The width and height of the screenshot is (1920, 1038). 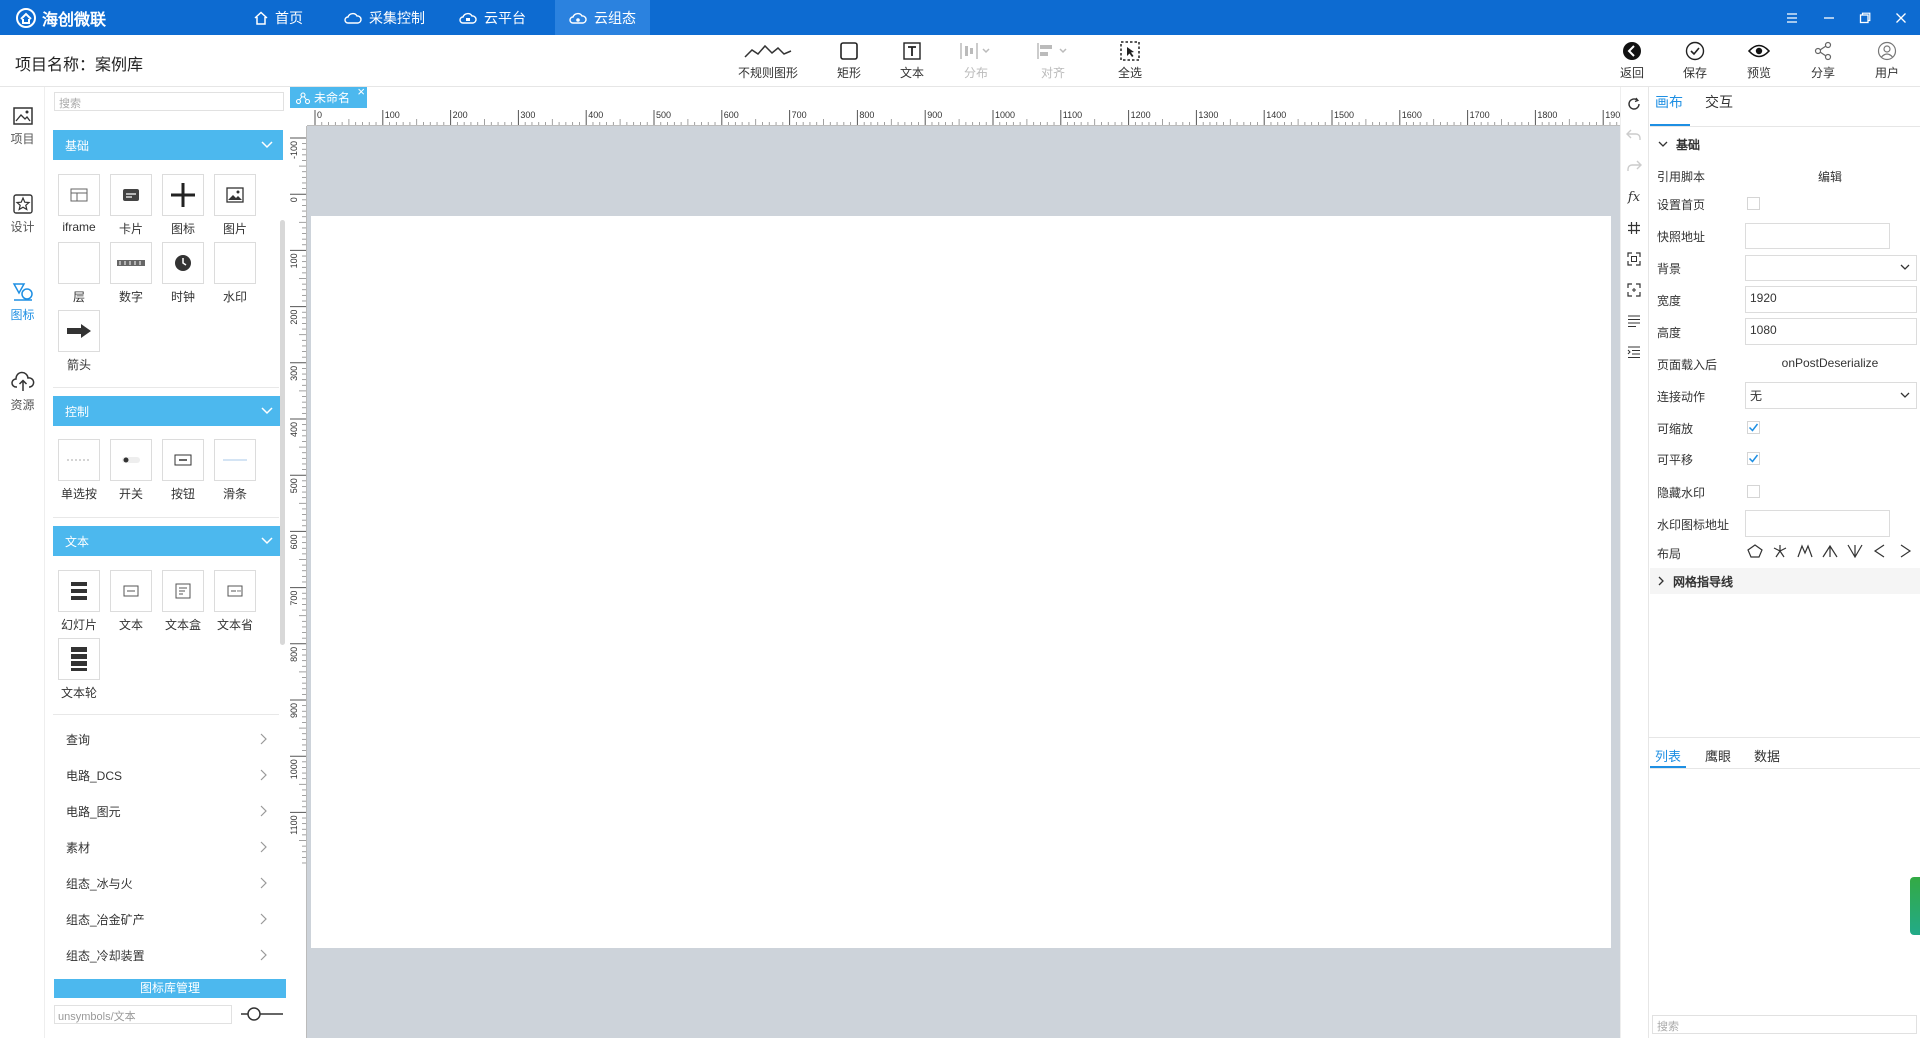 What do you see at coordinates (1695, 61) in the screenshot?
I see `save-button: 保存` at bounding box center [1695, 61].